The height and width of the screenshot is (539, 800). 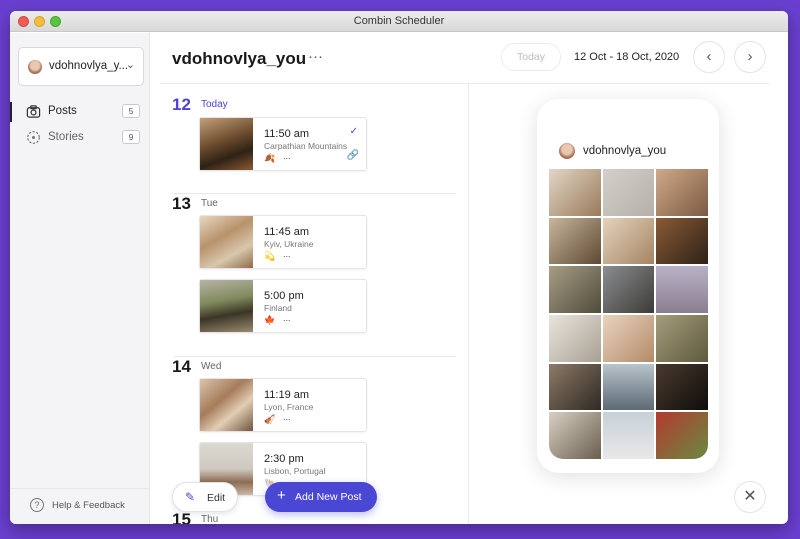 What do you see at coordinates (625, 151) in the screenshot?
I see `preview-username: vdohnovlya_you` at bounding box center [625, 151].